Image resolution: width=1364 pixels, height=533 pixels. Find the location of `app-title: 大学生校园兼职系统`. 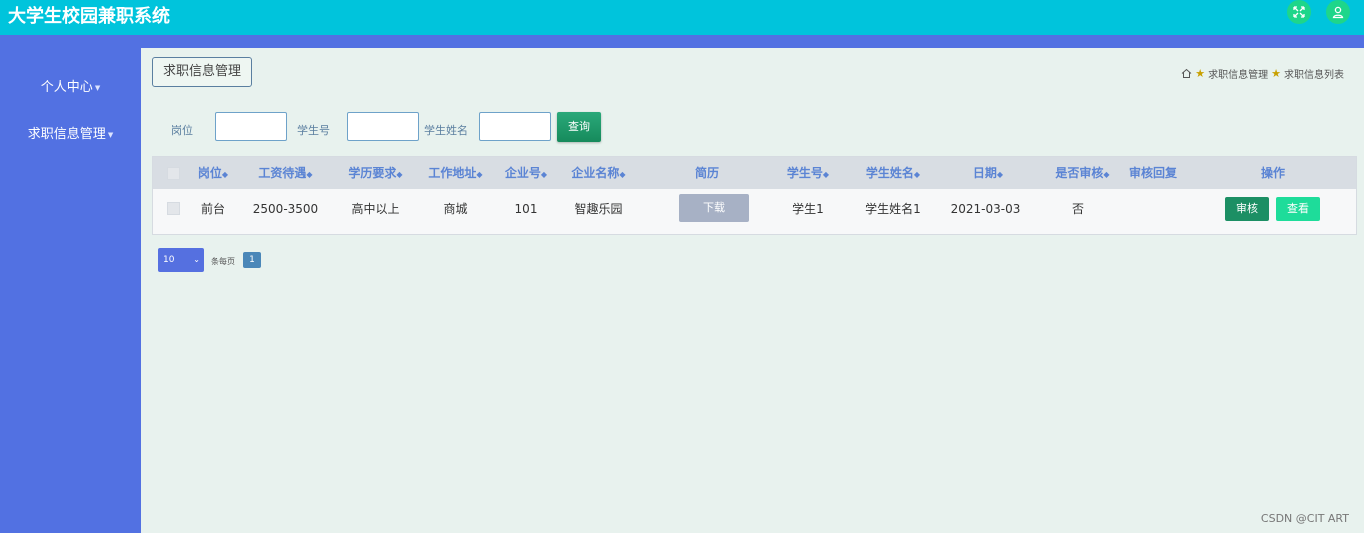

app-title: 大学生校园兼职系统 is located at coordinates (89, 16).